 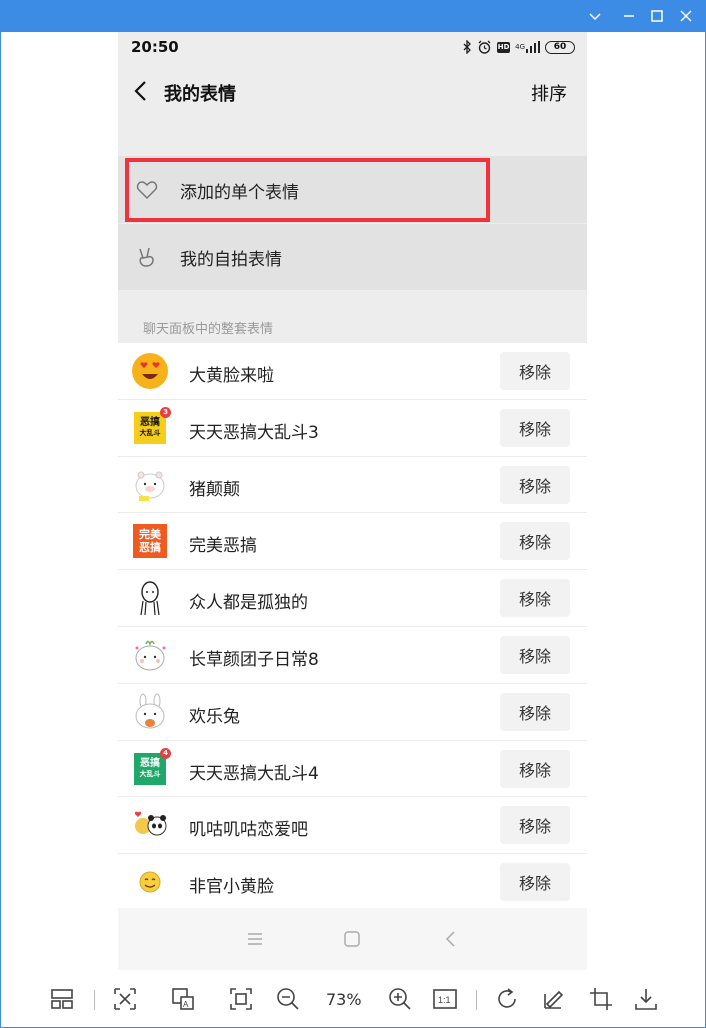 What do you see at coordinates (400, 999) in the screenshot?
I see `zoom-in-icon` at bounding box center [400, 999].